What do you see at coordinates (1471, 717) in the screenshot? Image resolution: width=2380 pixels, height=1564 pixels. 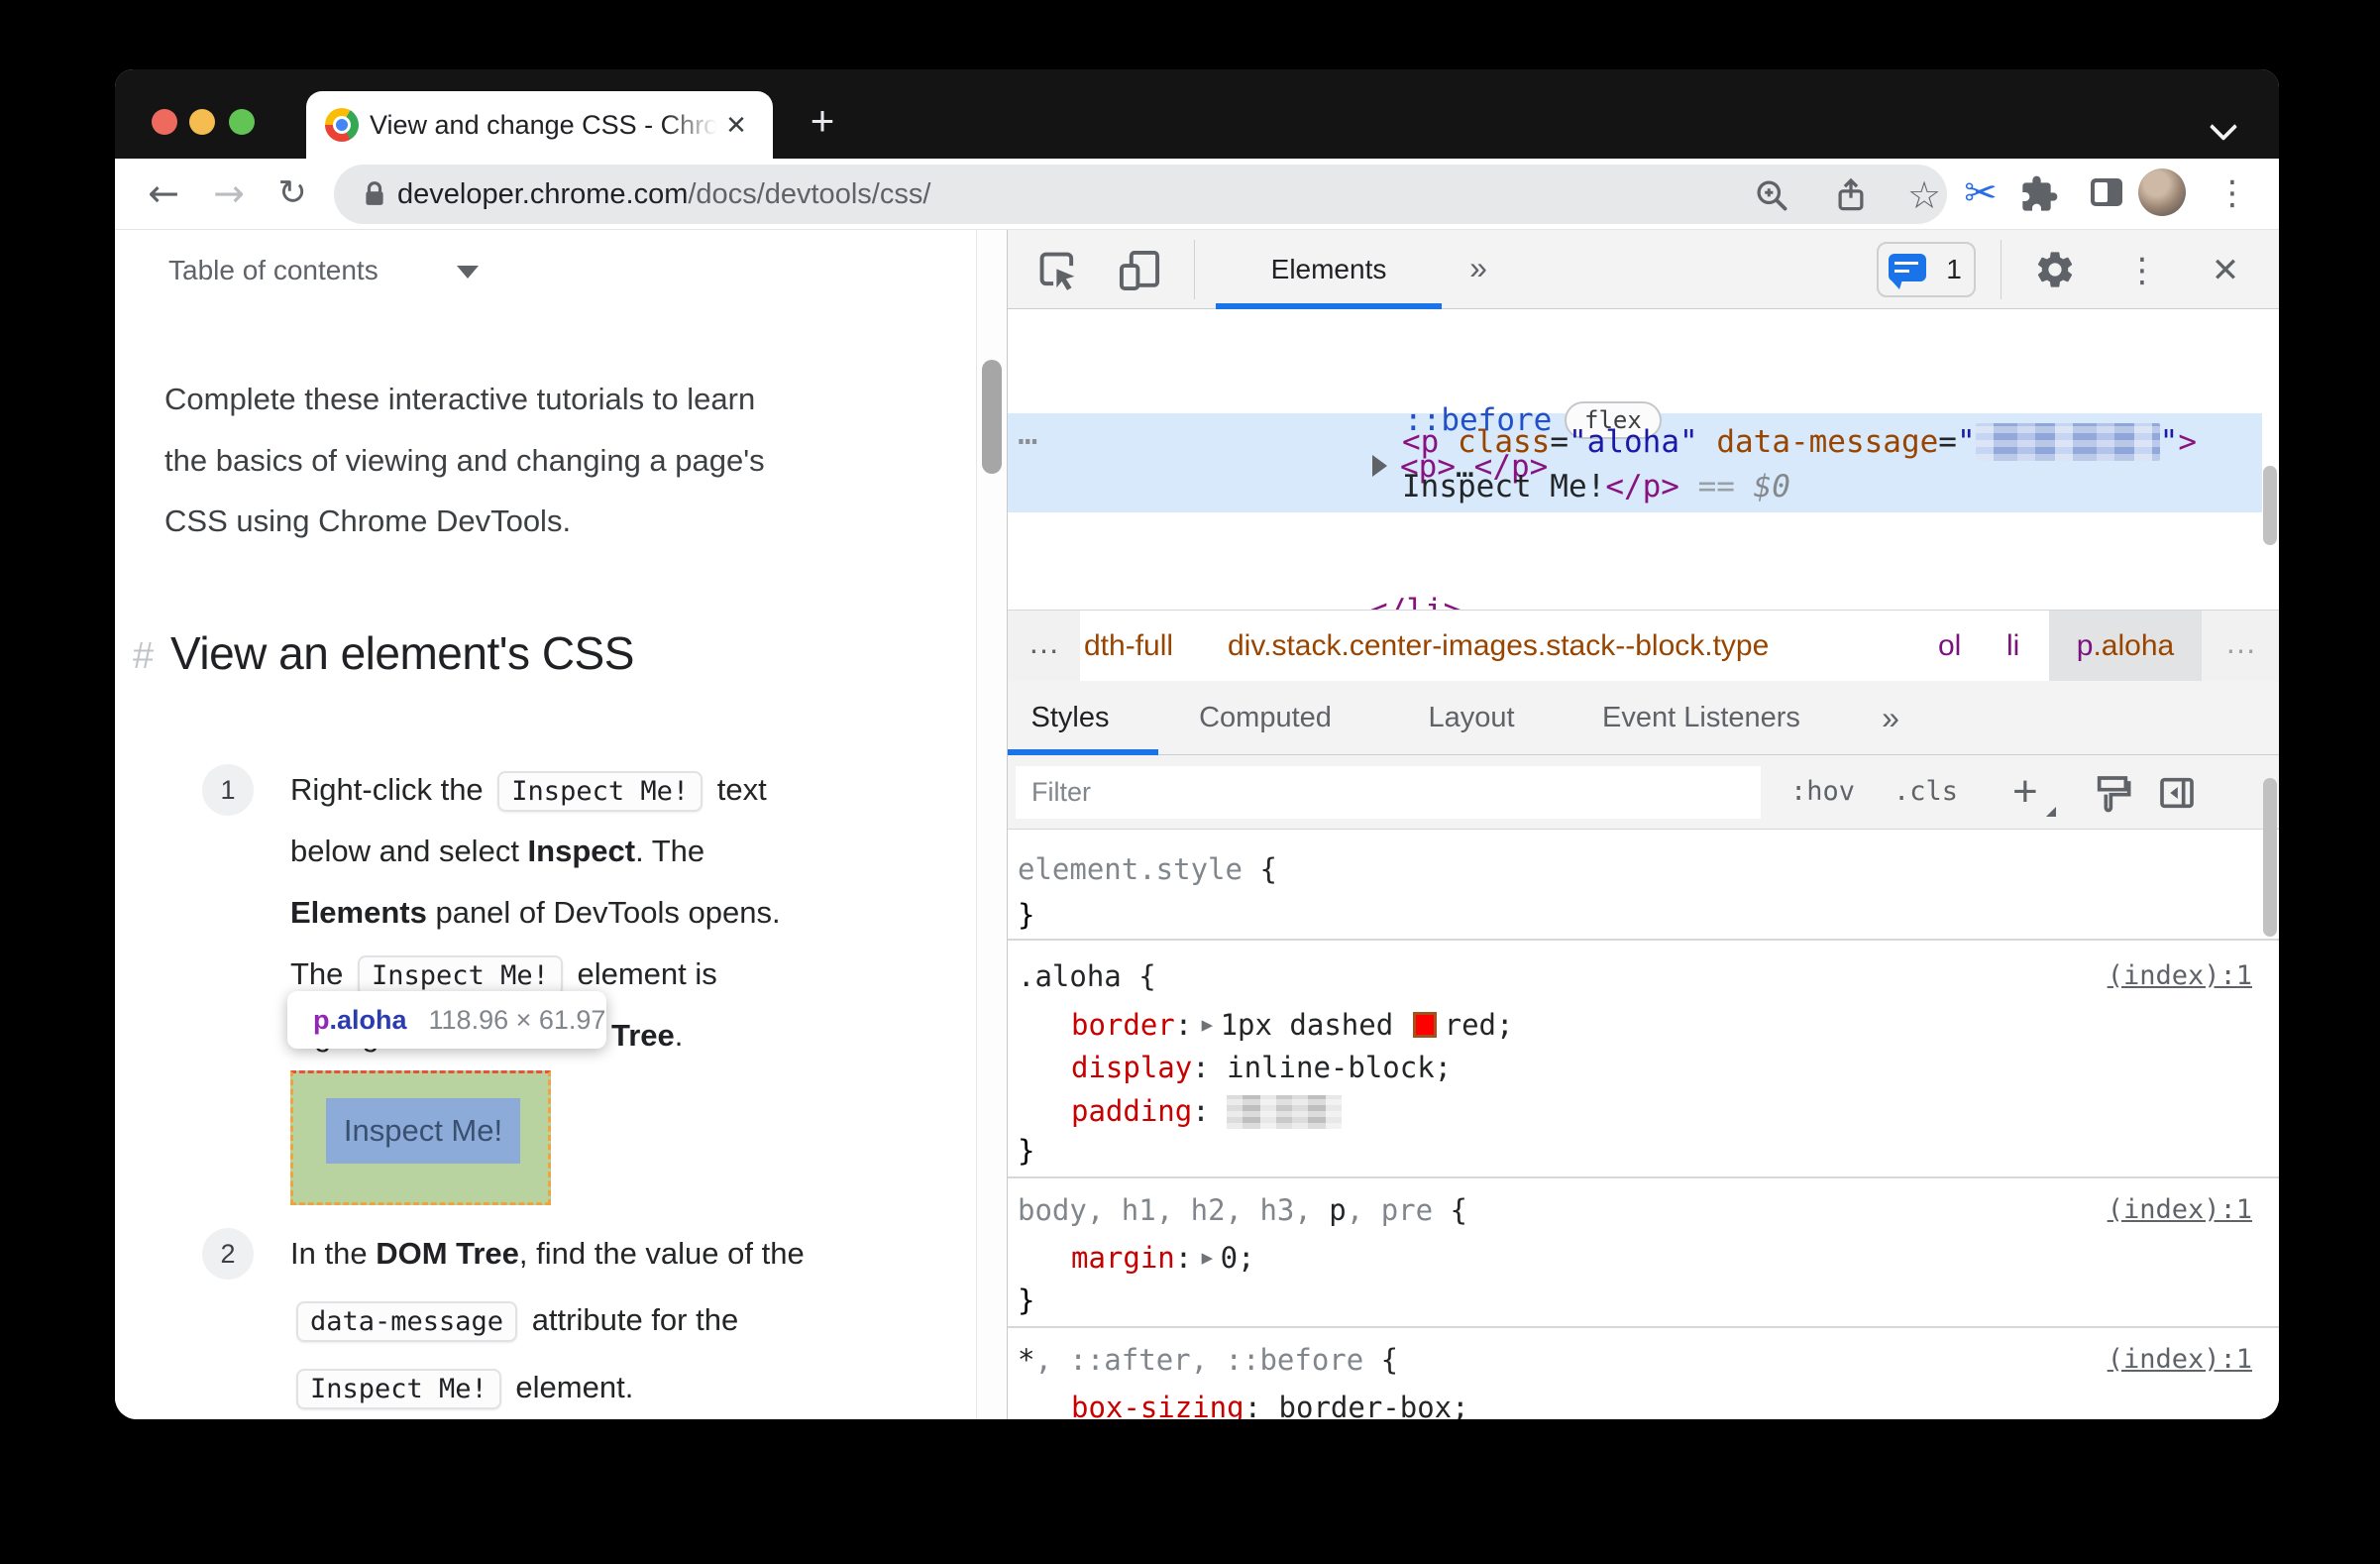 I see `tab-layout: Layout` at bounding box center [1471, 717].